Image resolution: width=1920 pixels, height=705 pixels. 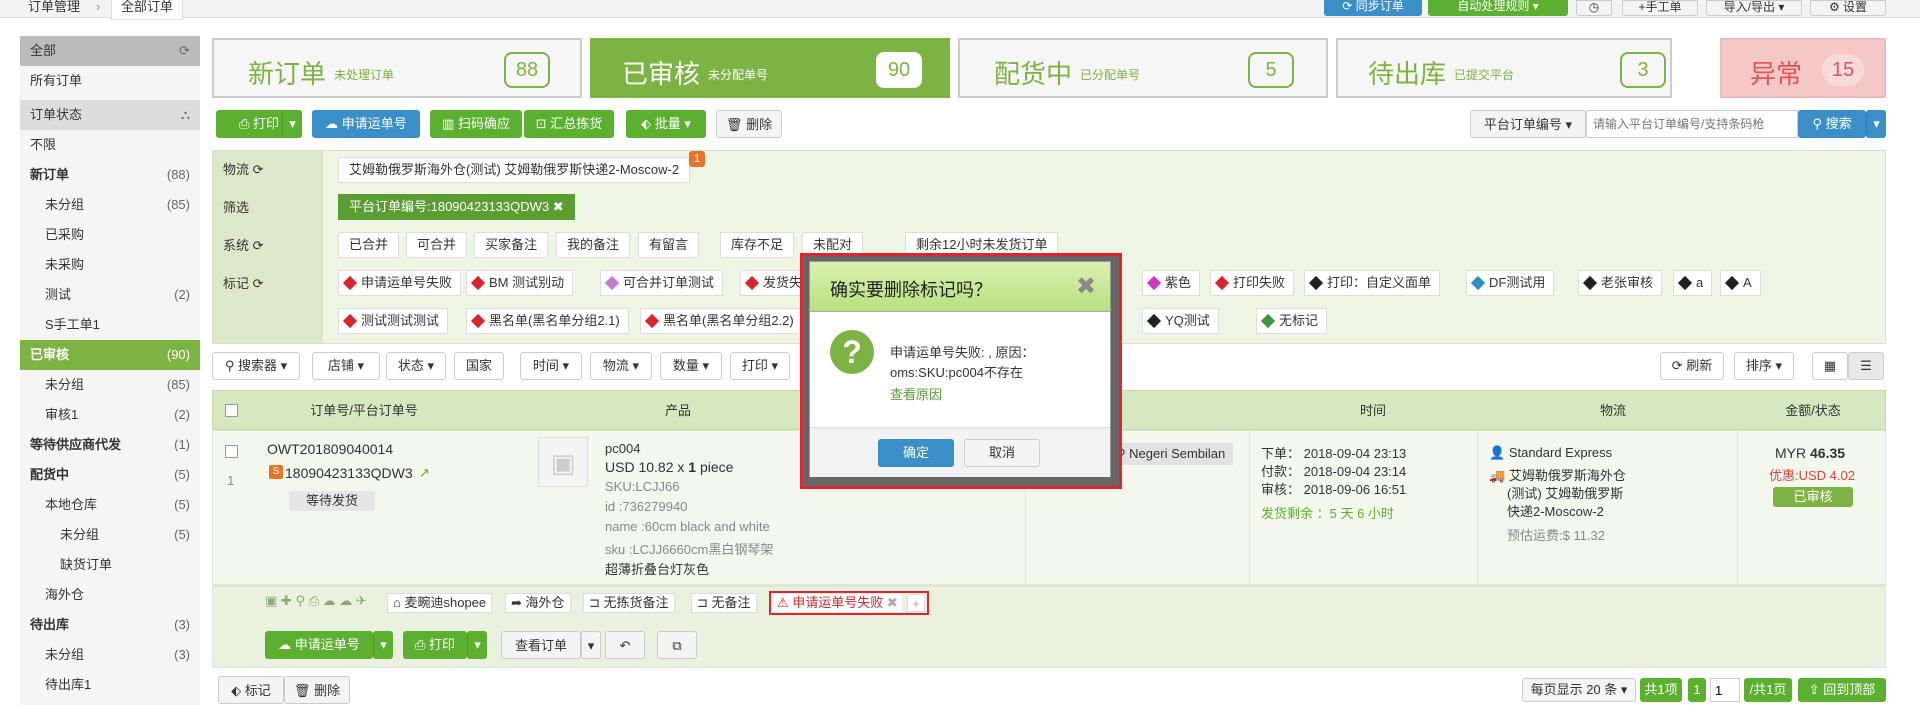 I want to click on system-chip-message: 有留言, so click(x=669, y=245).